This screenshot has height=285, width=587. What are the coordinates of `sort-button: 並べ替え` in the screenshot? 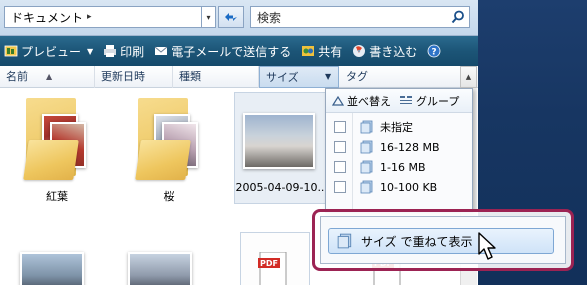 It's located at (361, 101).